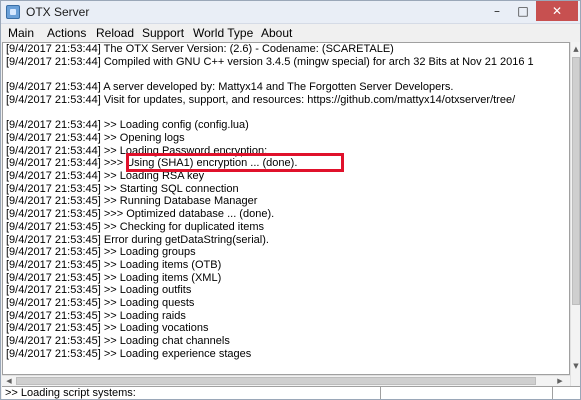  What do you see at coordinates (163, 33) in the screenshot?
I see `menu-support: Support` at bounding box center [163, 33].